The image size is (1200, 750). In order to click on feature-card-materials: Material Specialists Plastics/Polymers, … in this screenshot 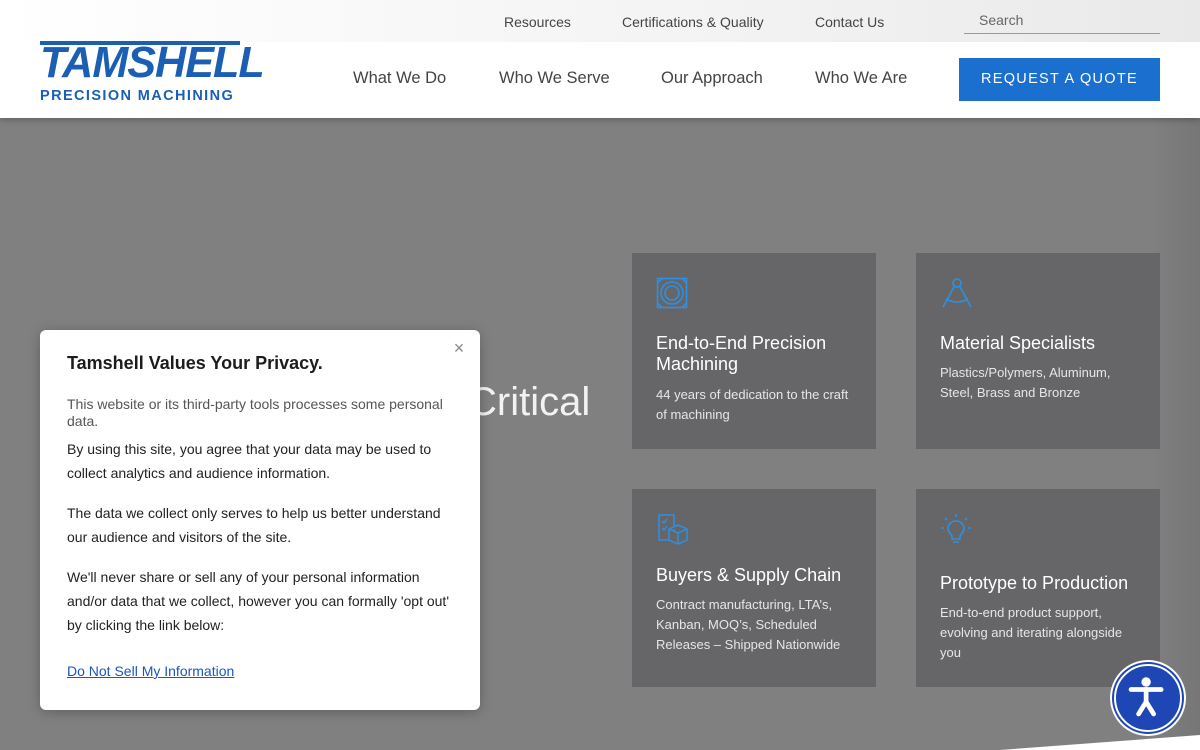, I will do `click(1038, 351)`.